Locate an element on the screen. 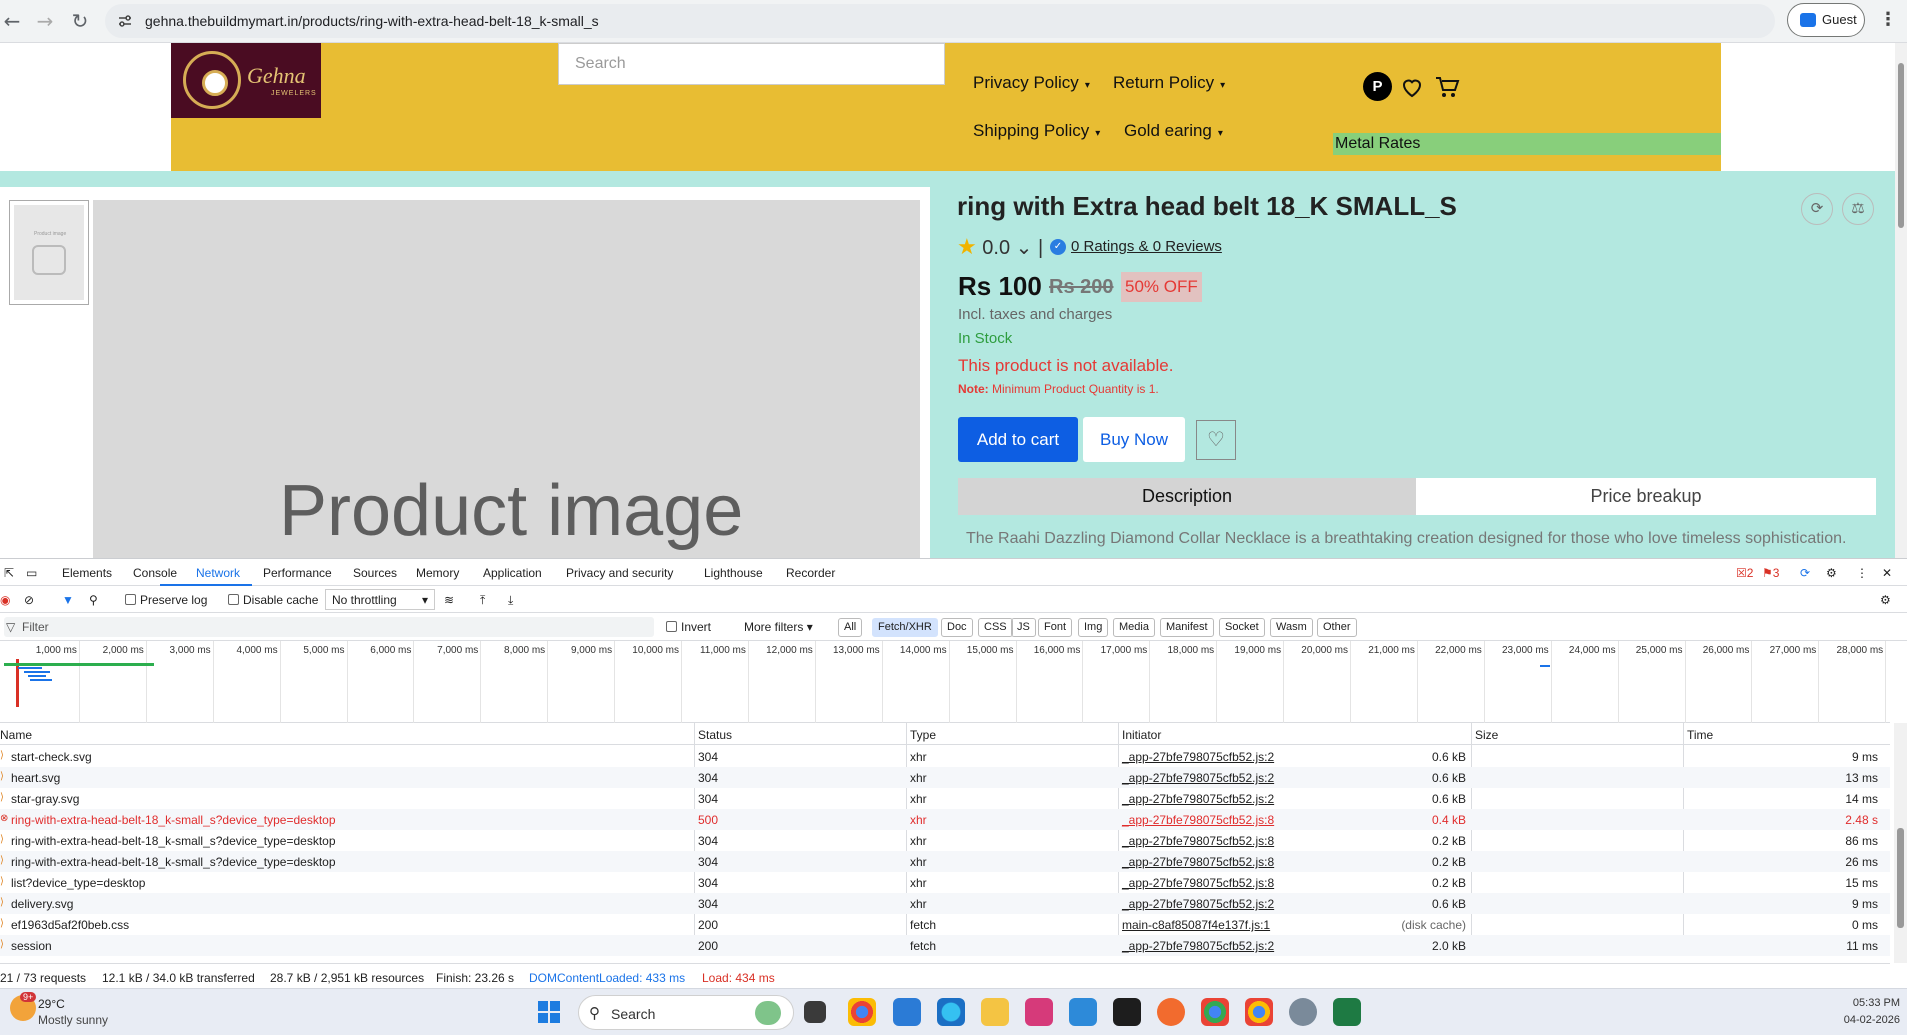 The image size is (1907, 1035). search-icon: ⚲ is located at coordinates (93, 600).